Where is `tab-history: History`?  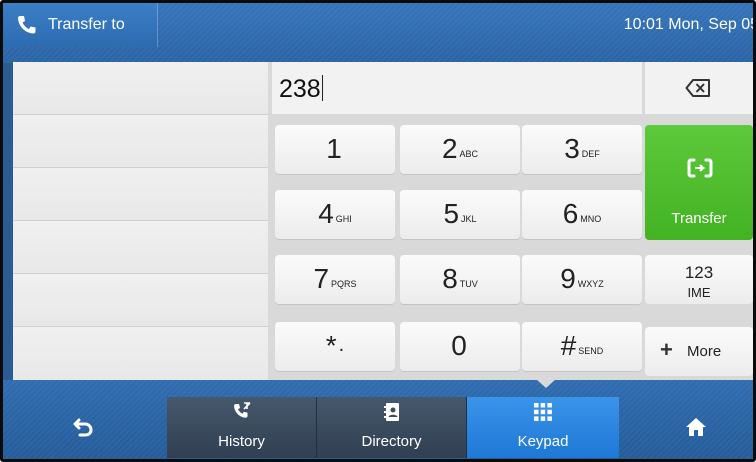 tab-history: History is located at coordinates (242, 427).